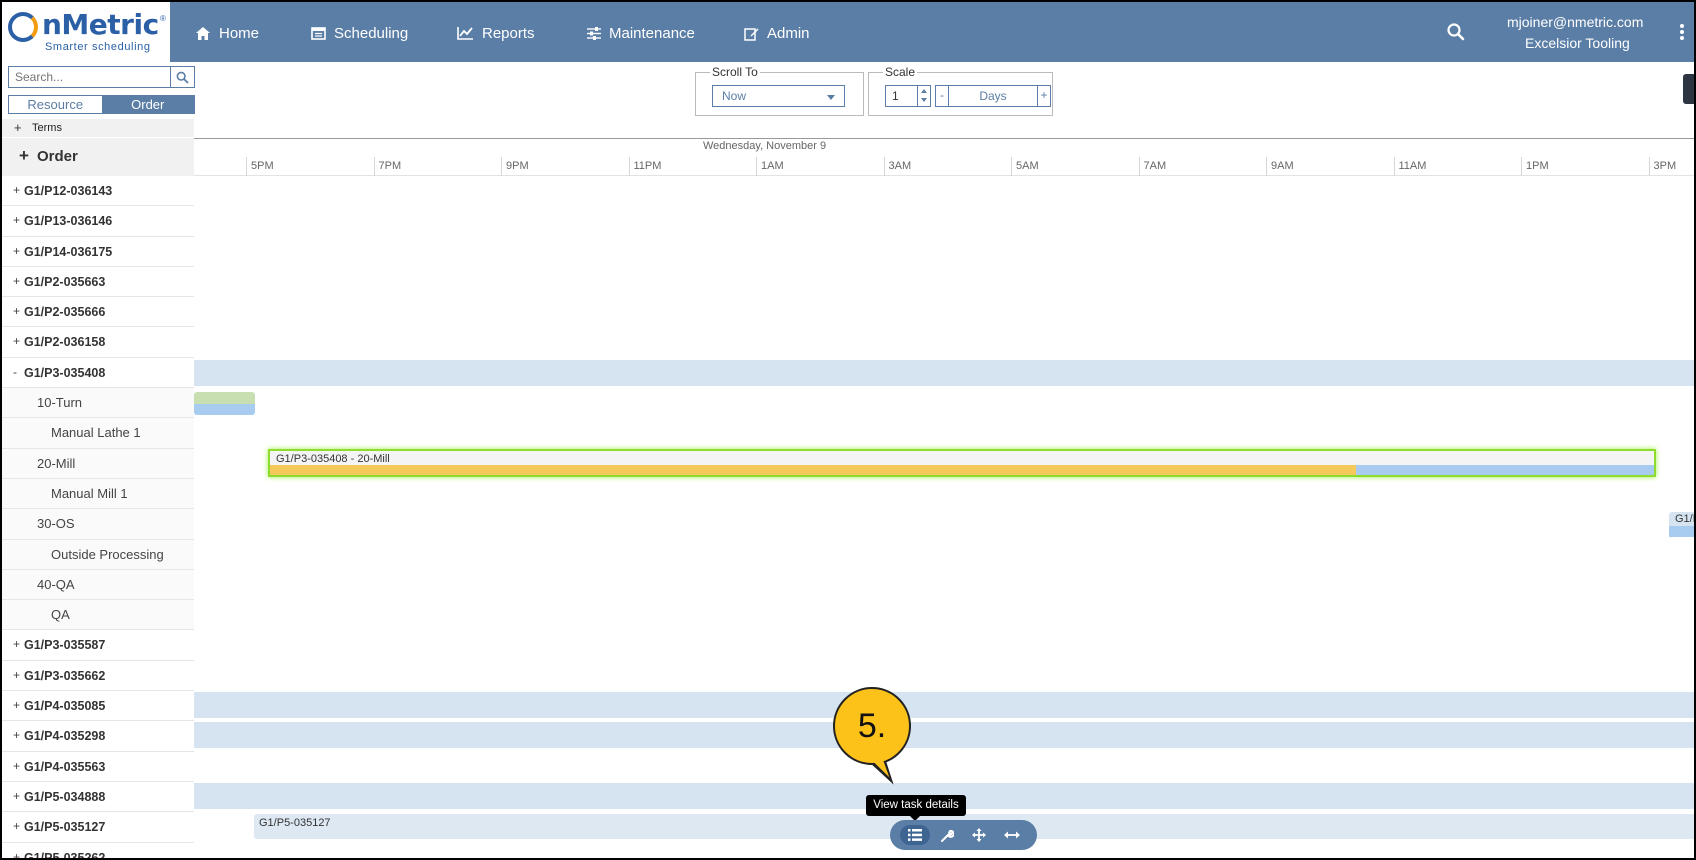  What do you see at coordinates (89, 77) in the screenshot?
I see `search-input` at bounding box center [89, 77].